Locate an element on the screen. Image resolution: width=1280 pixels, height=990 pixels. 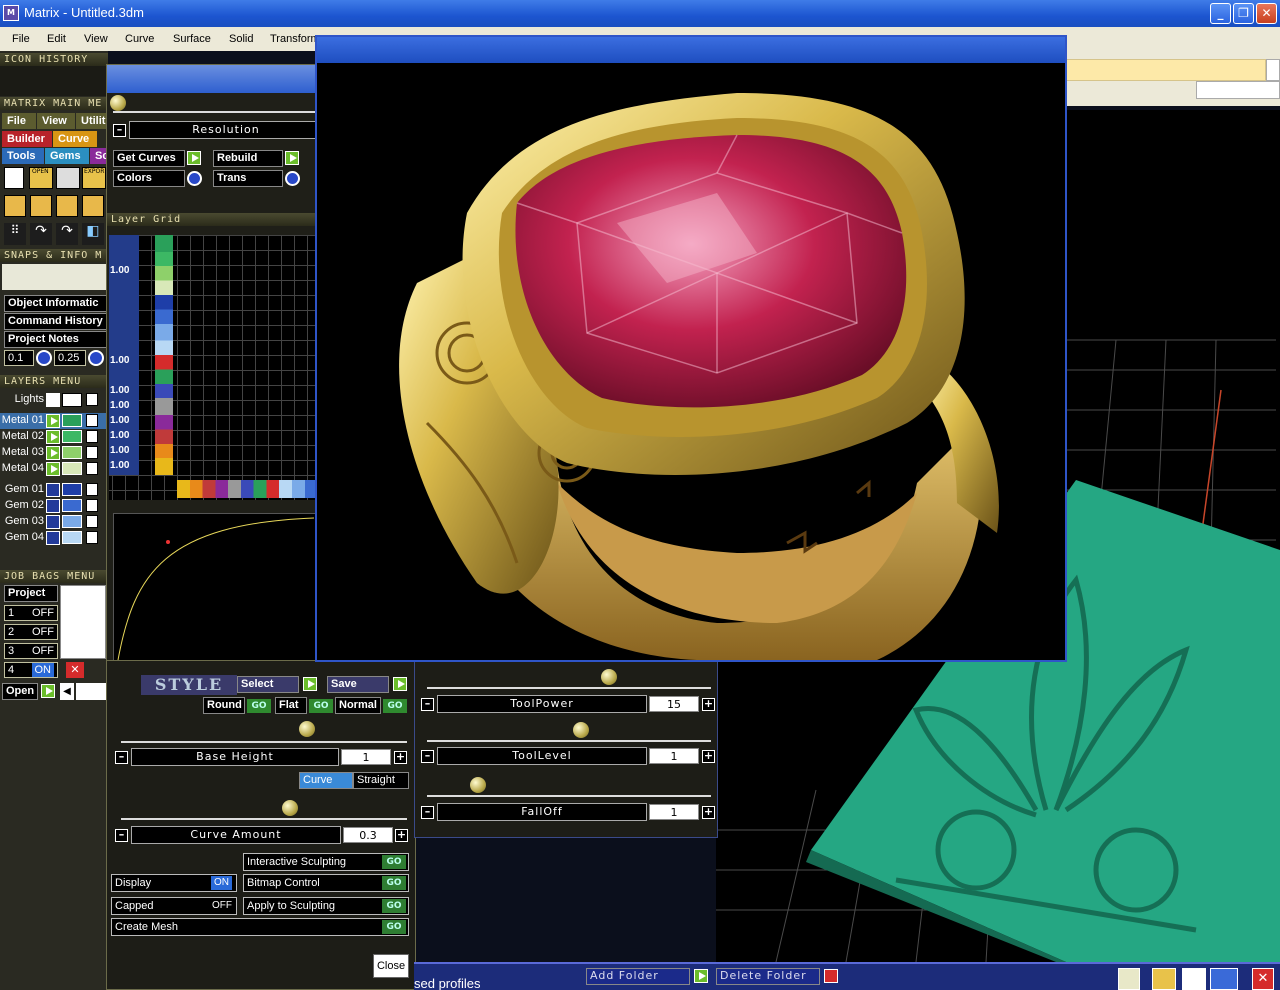
metal-01-lock-icon is located at coordinates (92, 420).